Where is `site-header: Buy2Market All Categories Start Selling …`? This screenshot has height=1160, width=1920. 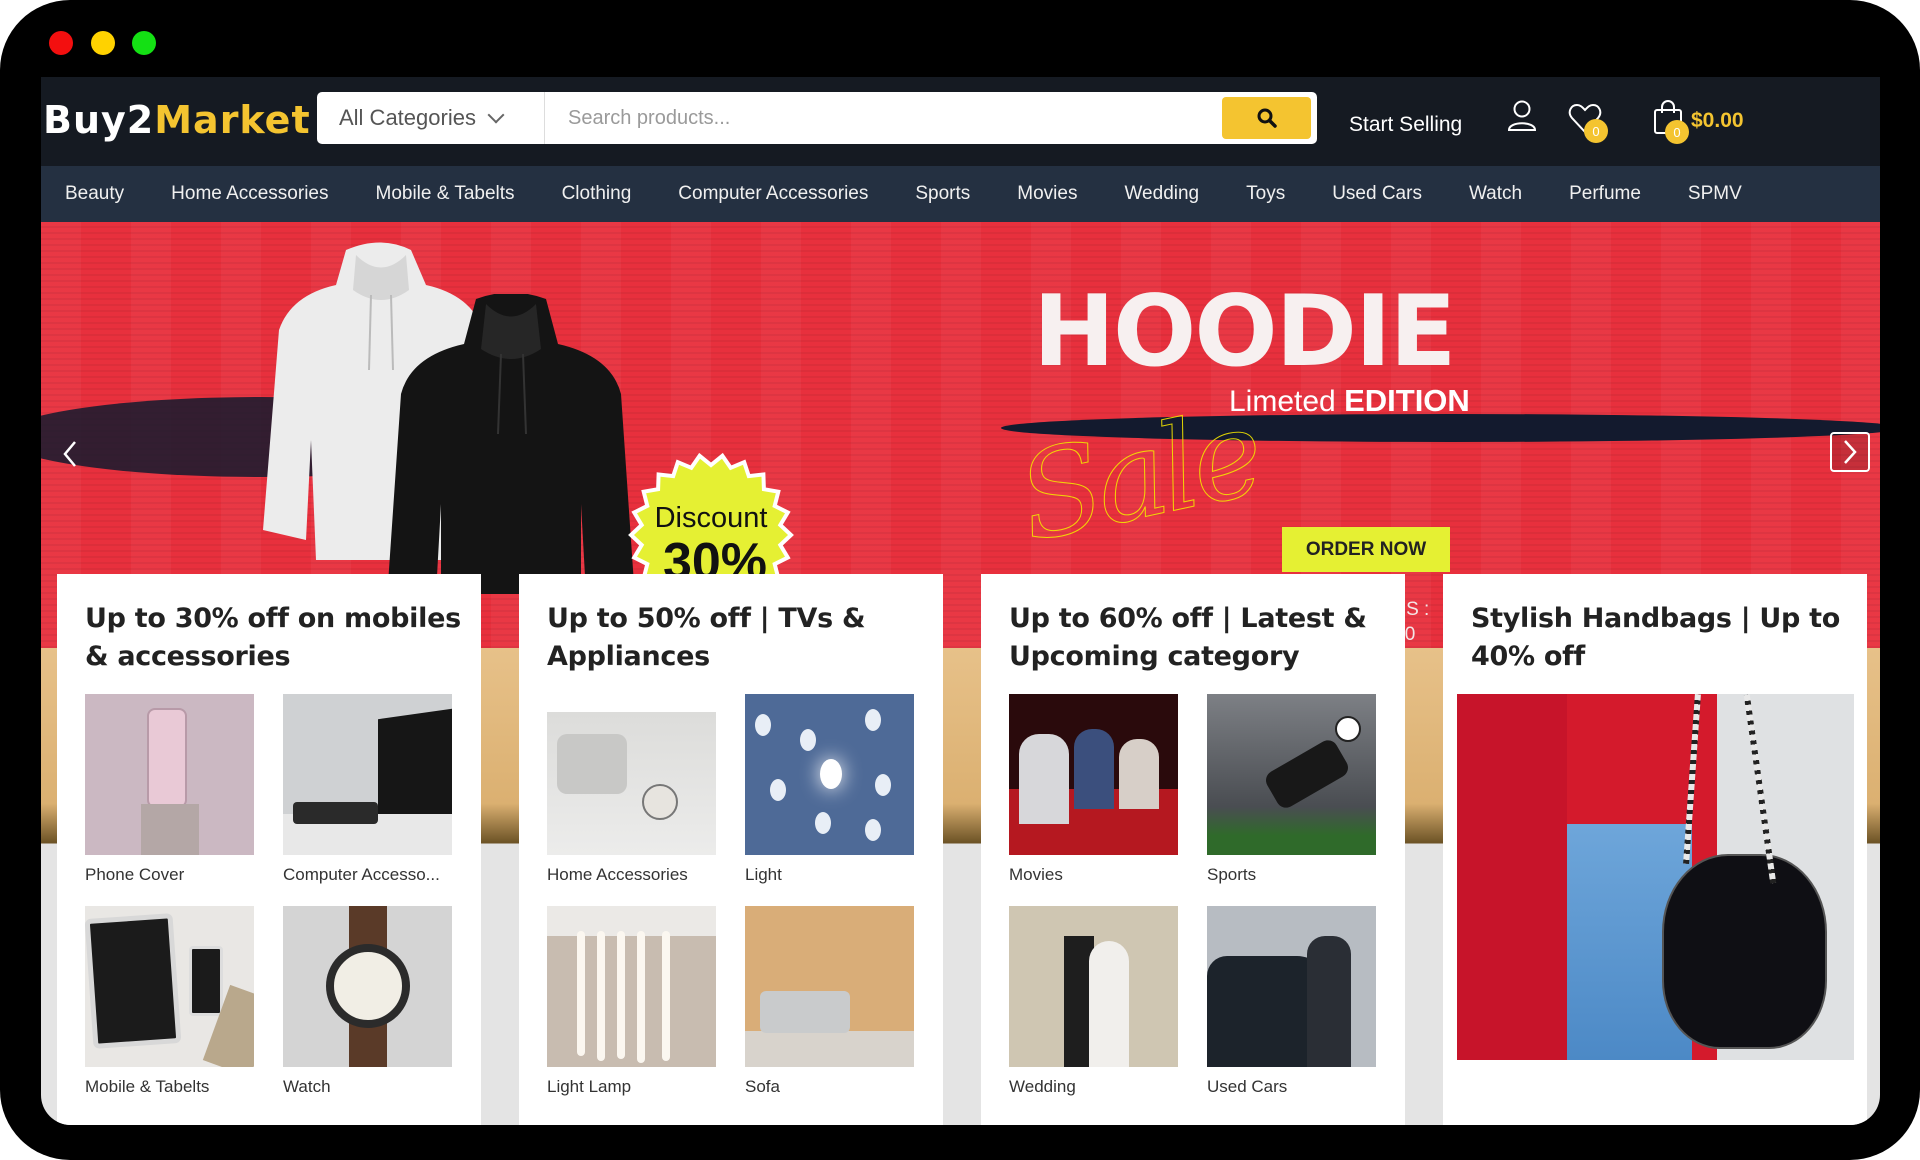
site-header: Buy2Market All Categories Start Selling … is located at coordinates (960, 121).